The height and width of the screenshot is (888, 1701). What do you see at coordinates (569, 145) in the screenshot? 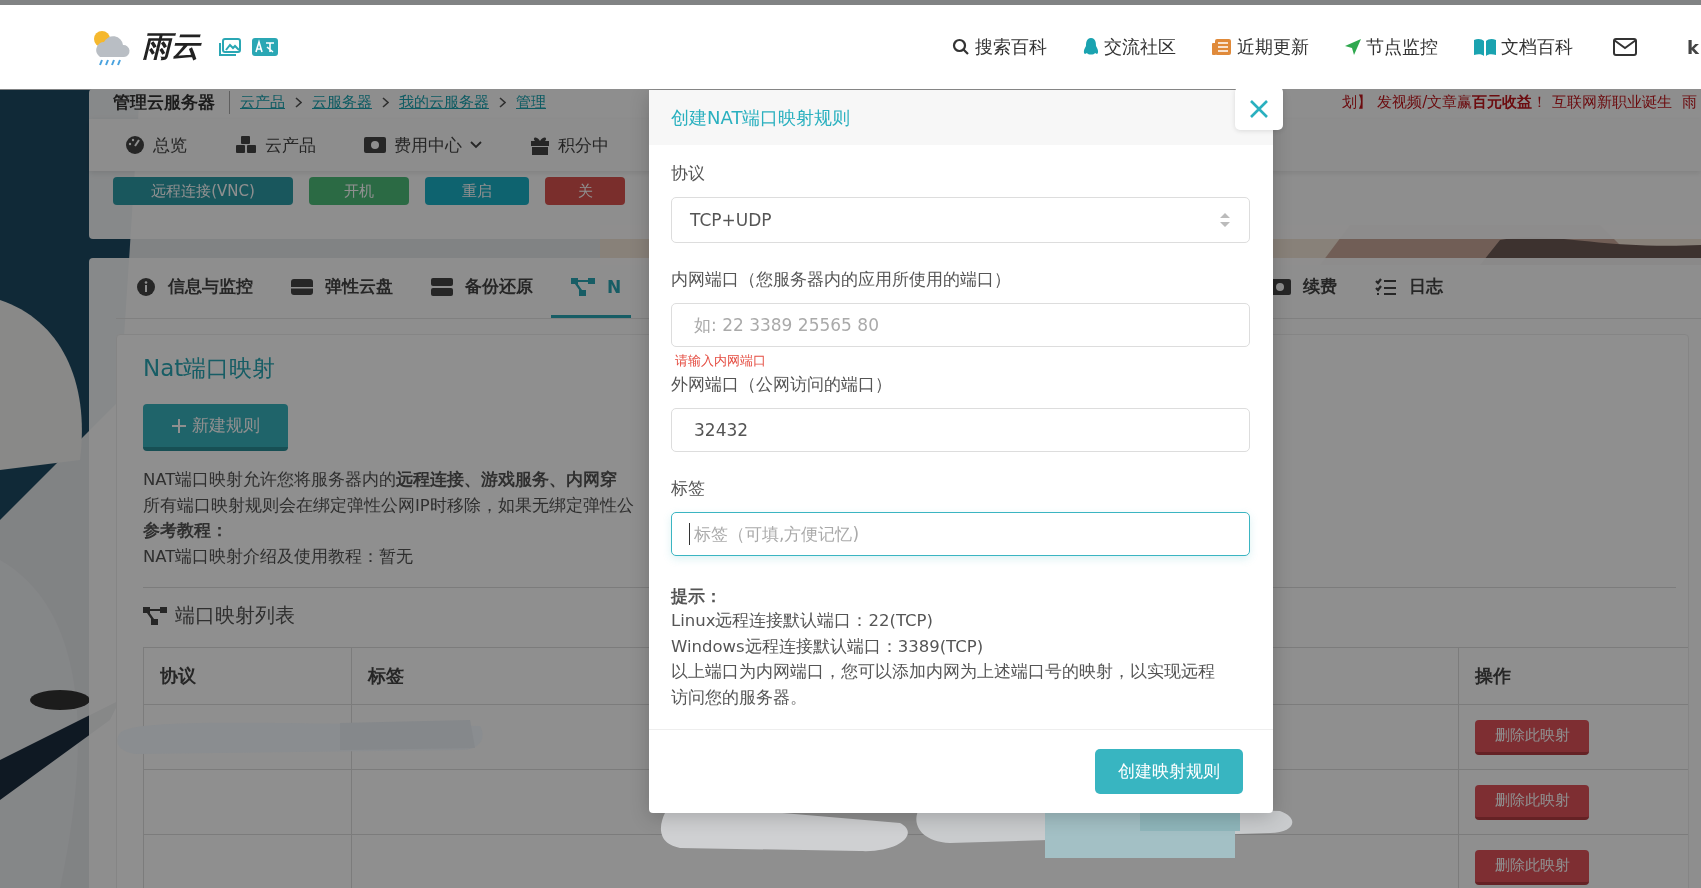
I see `menu-item: 积分中` at bounding box center [569, 145].